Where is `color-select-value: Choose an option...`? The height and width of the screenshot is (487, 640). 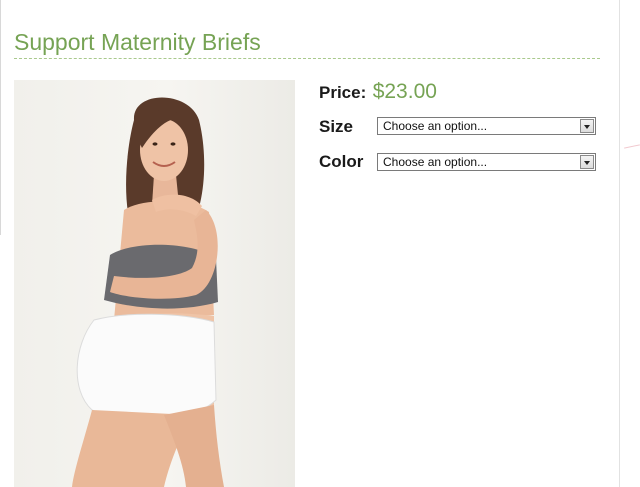 color-select-value: Choose an option... is located at coordinates (435, 162).